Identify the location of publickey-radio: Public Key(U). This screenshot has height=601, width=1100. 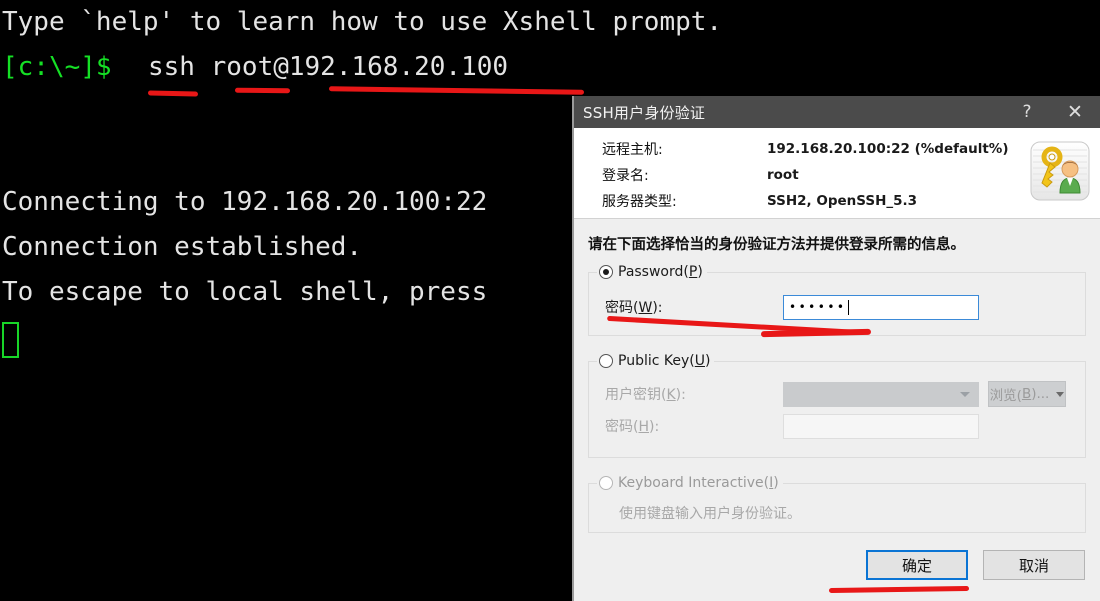
(656, 361).